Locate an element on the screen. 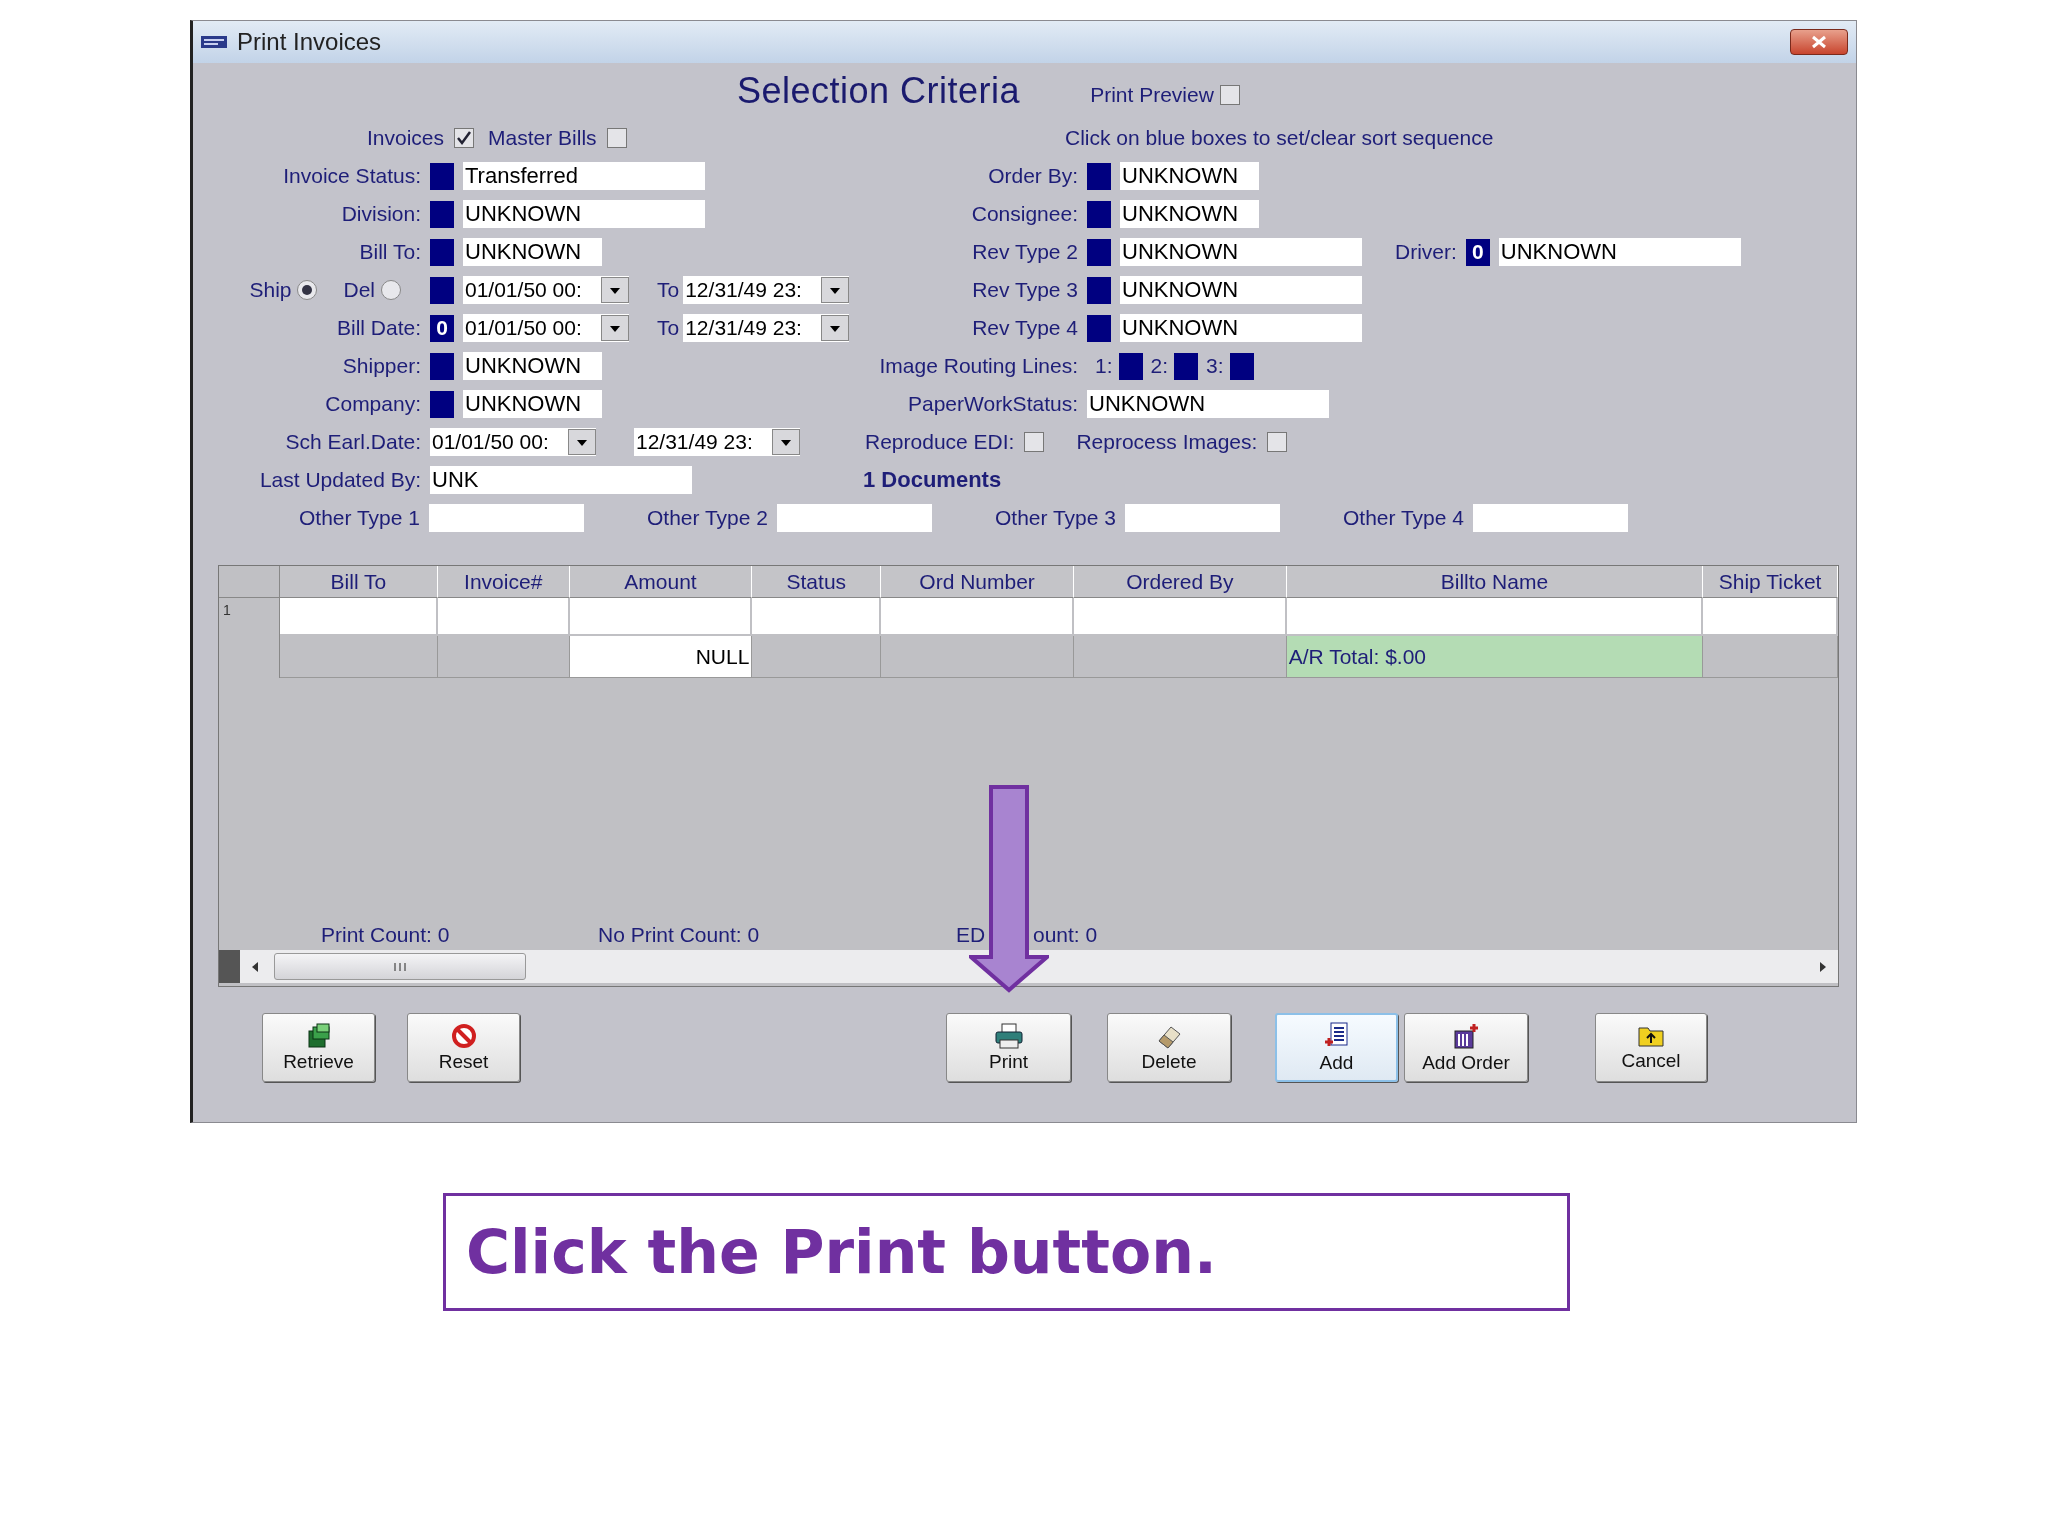 Image resolution: width=2048 pixels, height=1536 pixels. column-header: Ord Number is located at coordinates (977, 582).